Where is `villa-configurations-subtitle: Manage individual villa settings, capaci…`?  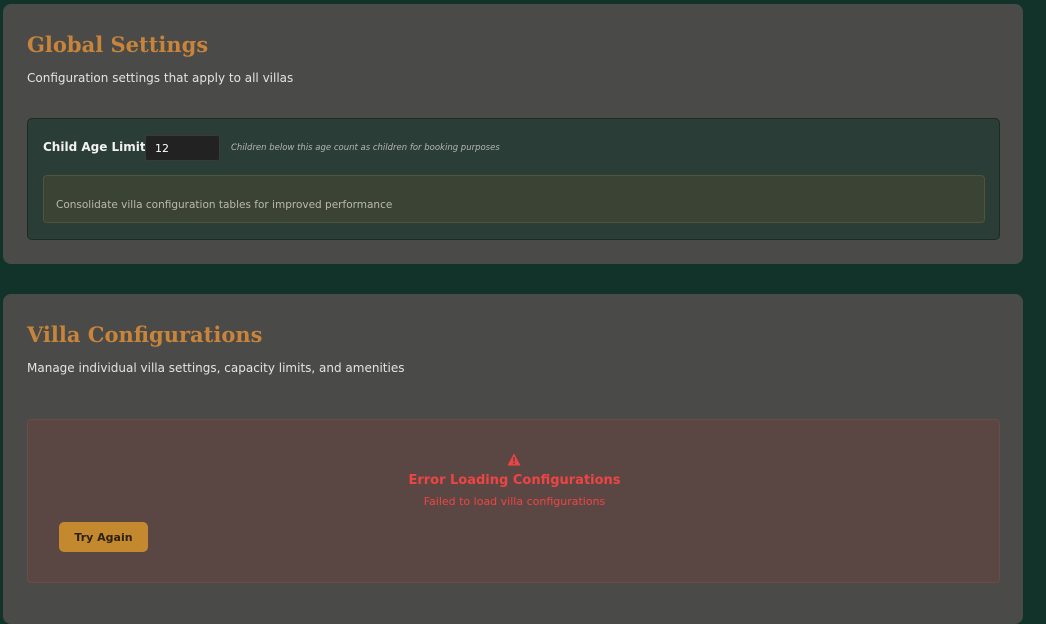
villa-configurations-subtitle: Manage individual villa settings, capaci… is located at coordinates (216, 368).